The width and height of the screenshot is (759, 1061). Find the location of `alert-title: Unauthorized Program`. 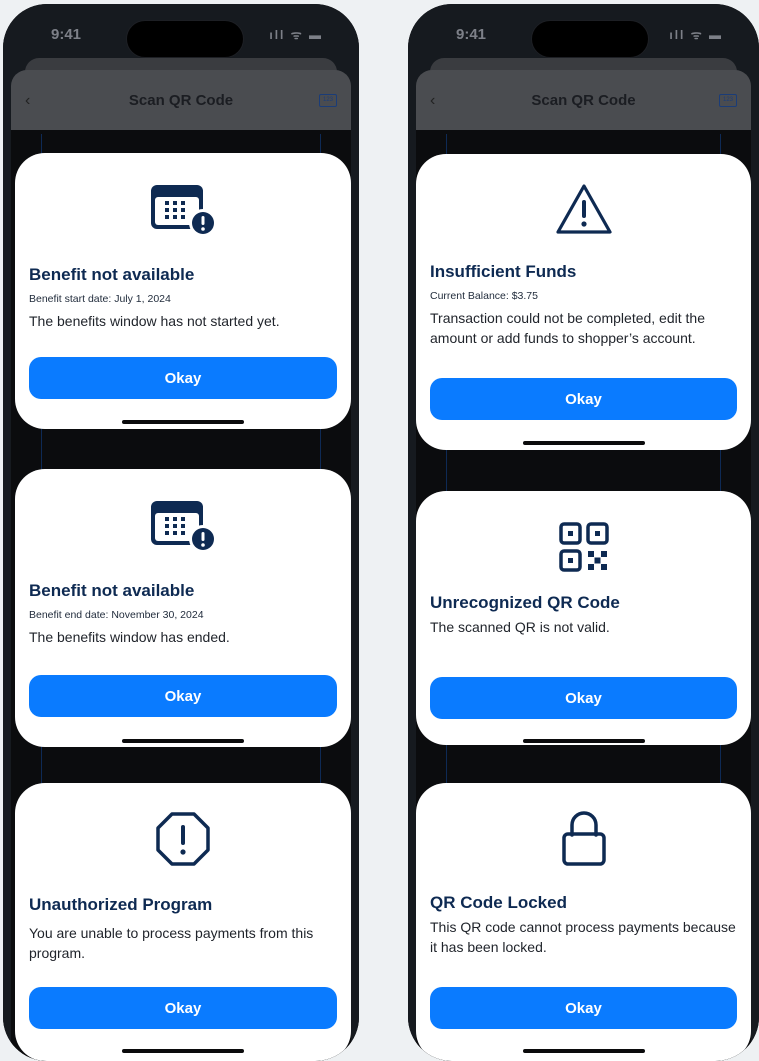

alert-title: Unauthorized Program is located at coordinates (121, 904).